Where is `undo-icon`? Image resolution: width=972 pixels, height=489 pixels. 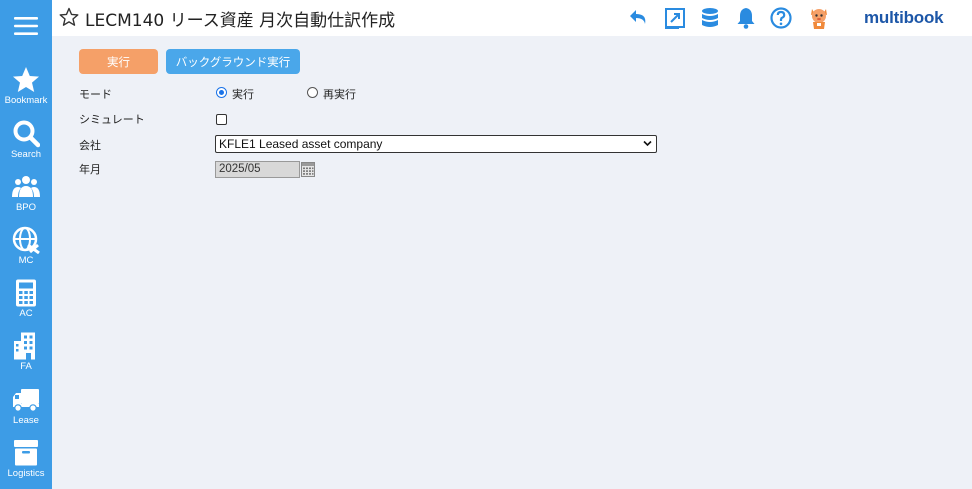
undo-icon is located at coordinates (639, 18).